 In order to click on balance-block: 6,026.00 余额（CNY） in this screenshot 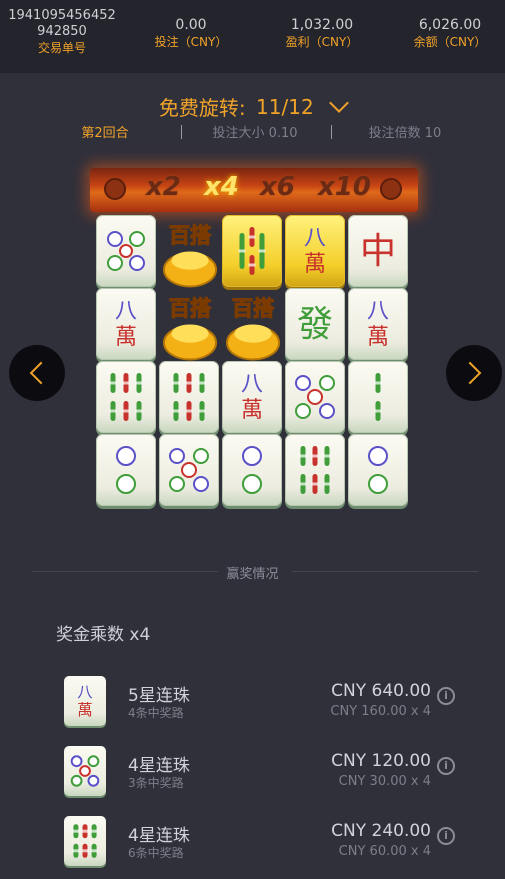, I will do `click(450, 33)`.